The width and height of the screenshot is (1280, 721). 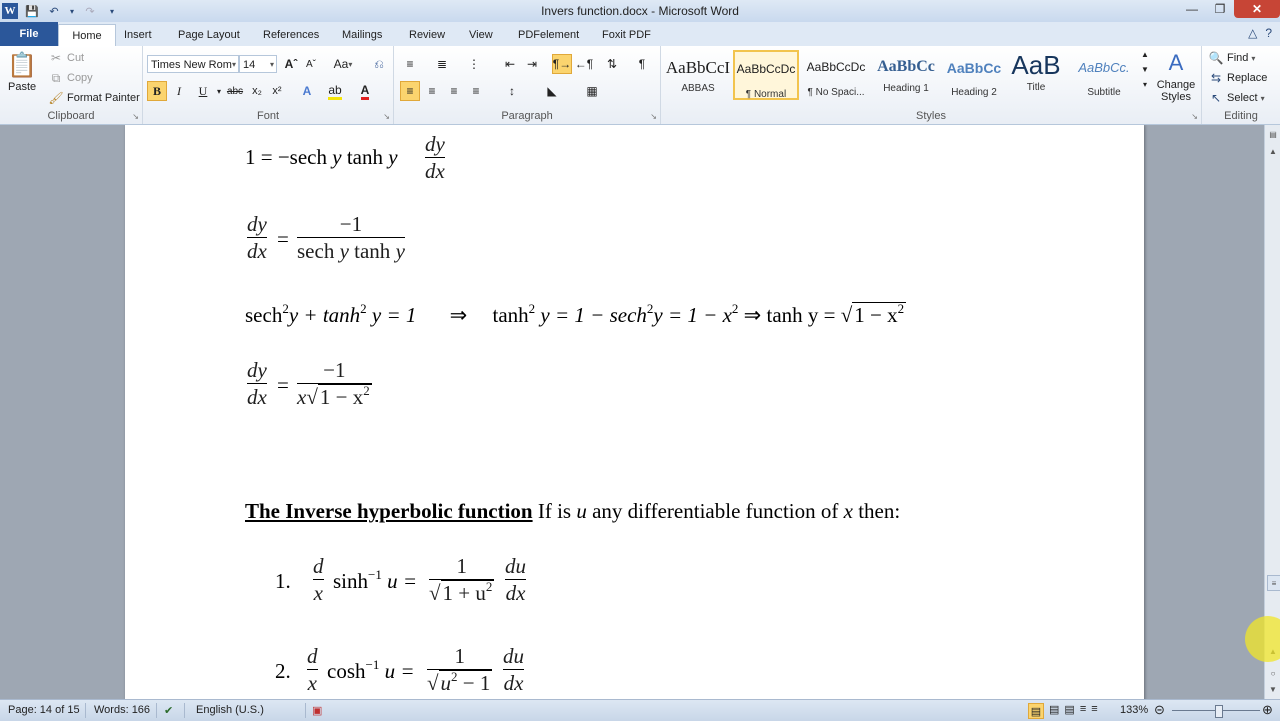 I want to click on tab-foxit-pdf: Foxit PDF, so click(x=626, y=35).